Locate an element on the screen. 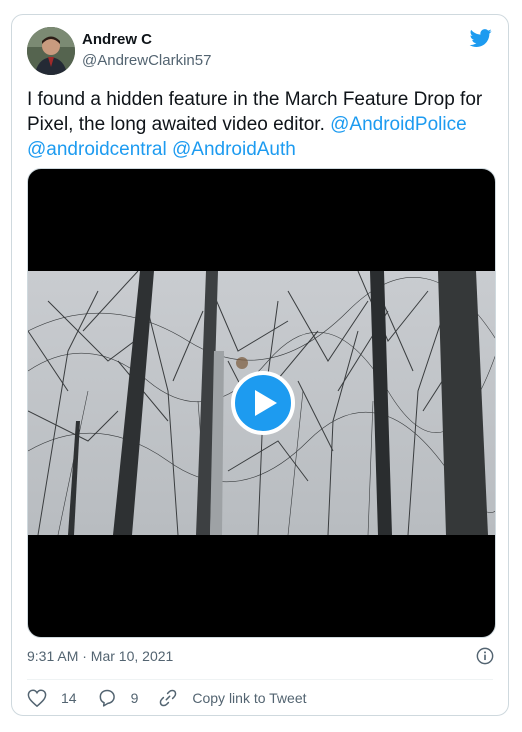  author-name: Andrew C is located at coordinates (117, 39).